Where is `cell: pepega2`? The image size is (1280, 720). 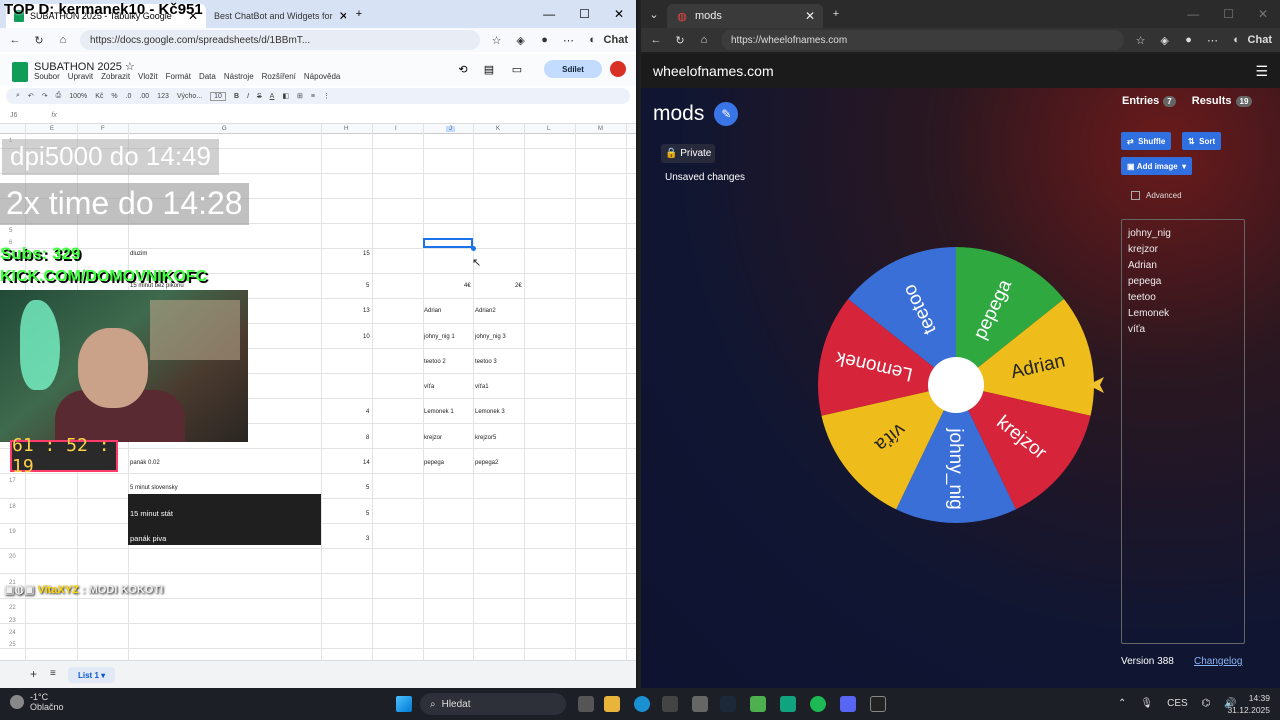
cell: pepega2 is located at coordinates (486, 463).